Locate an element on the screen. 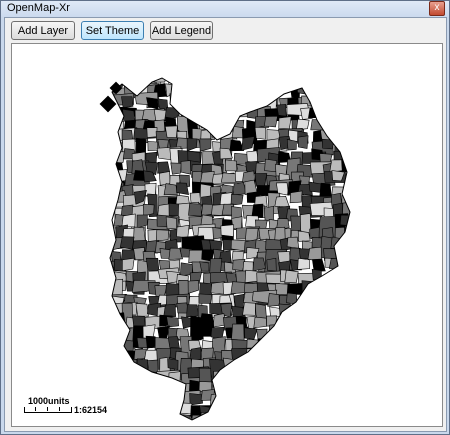  title-bar: OpenMap-Xr x is located at coordinates (225, 9).